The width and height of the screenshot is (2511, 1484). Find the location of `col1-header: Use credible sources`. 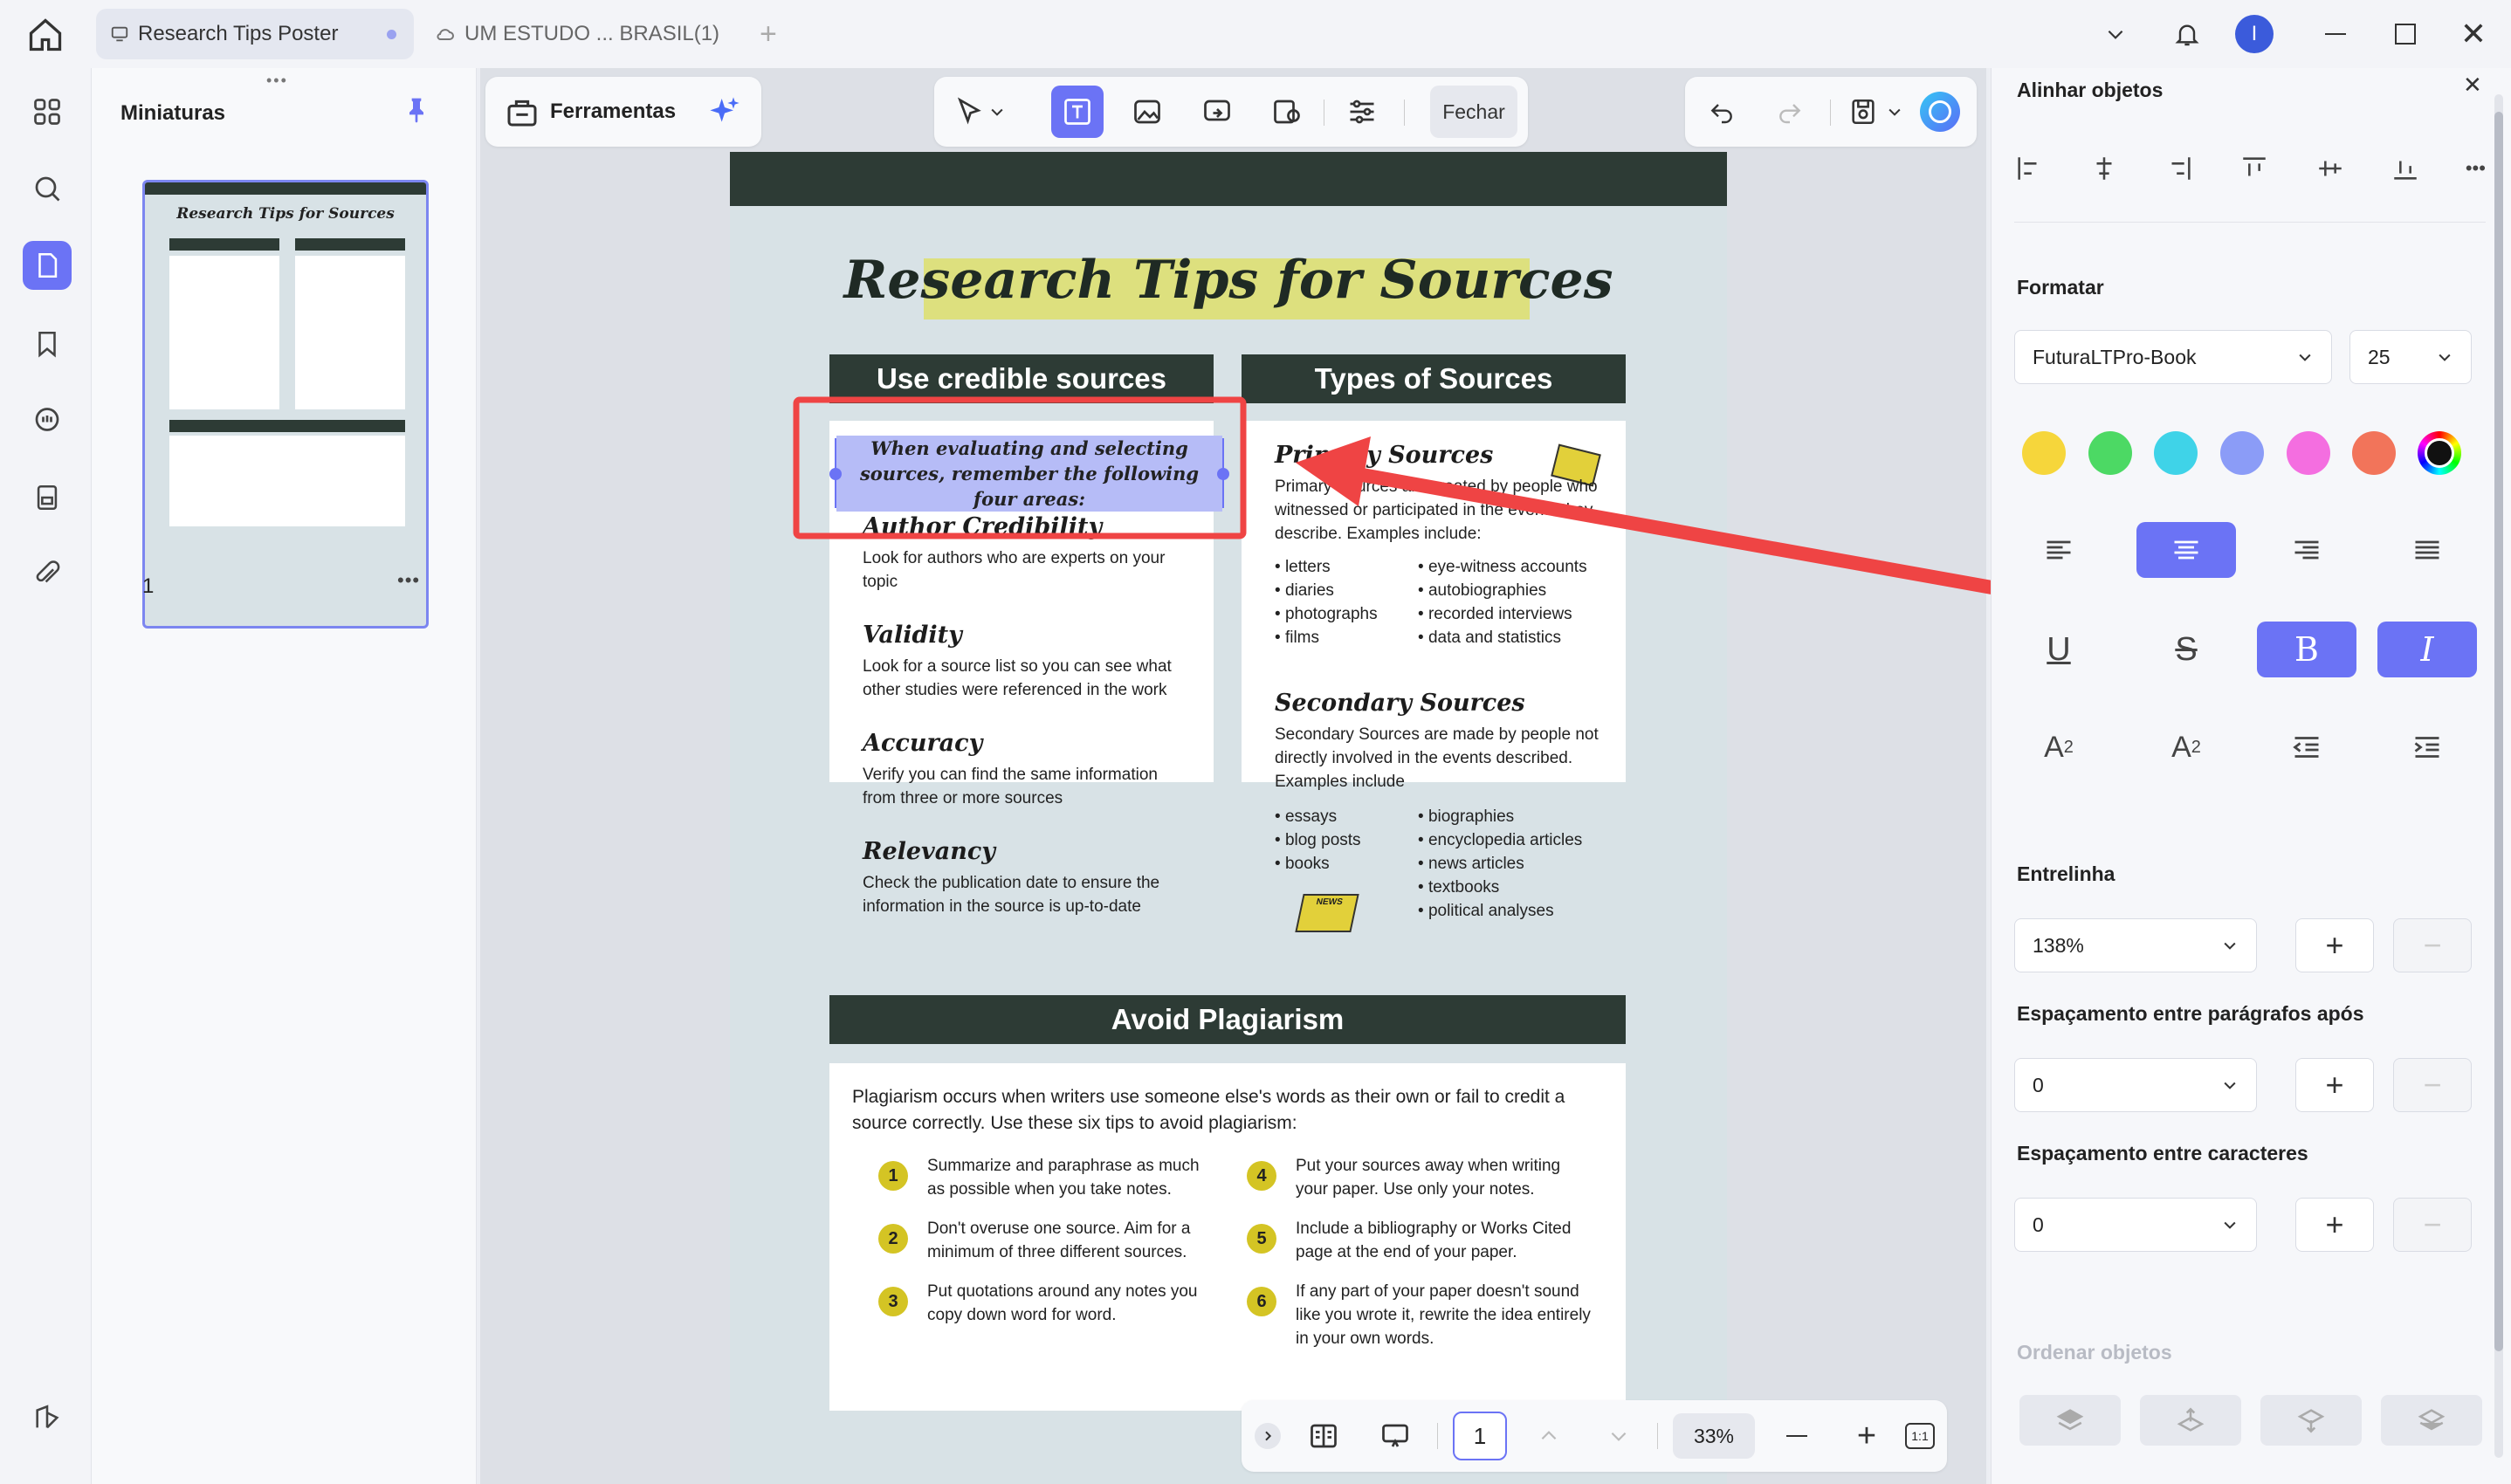

col1-header: Use credible sources is located at coordinates (1022, 378).